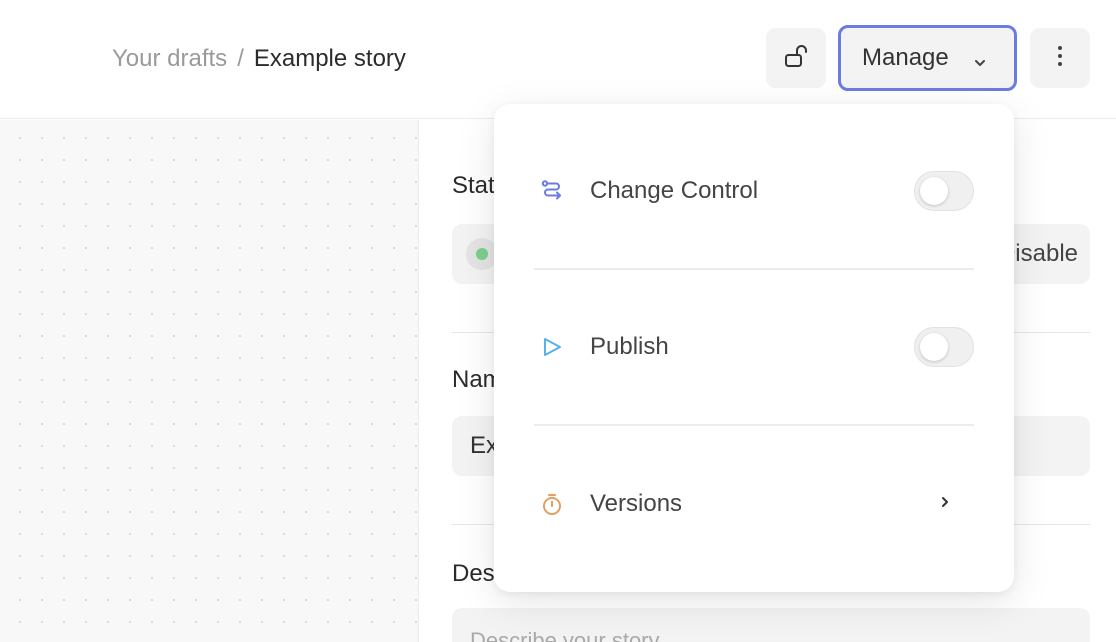  I want to click on manage-button-label: Manage, so click(905, 57).